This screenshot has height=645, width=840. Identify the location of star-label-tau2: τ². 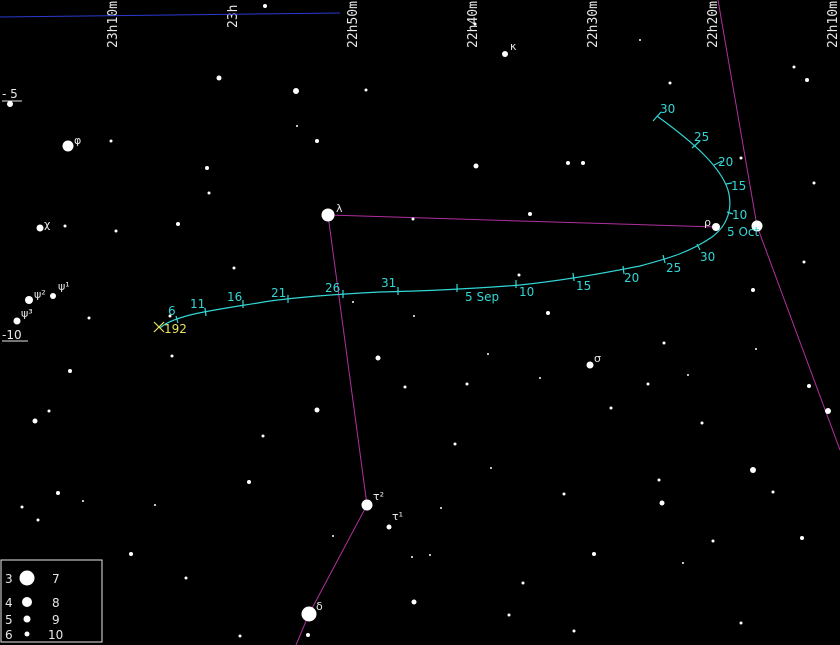
(378, 496).